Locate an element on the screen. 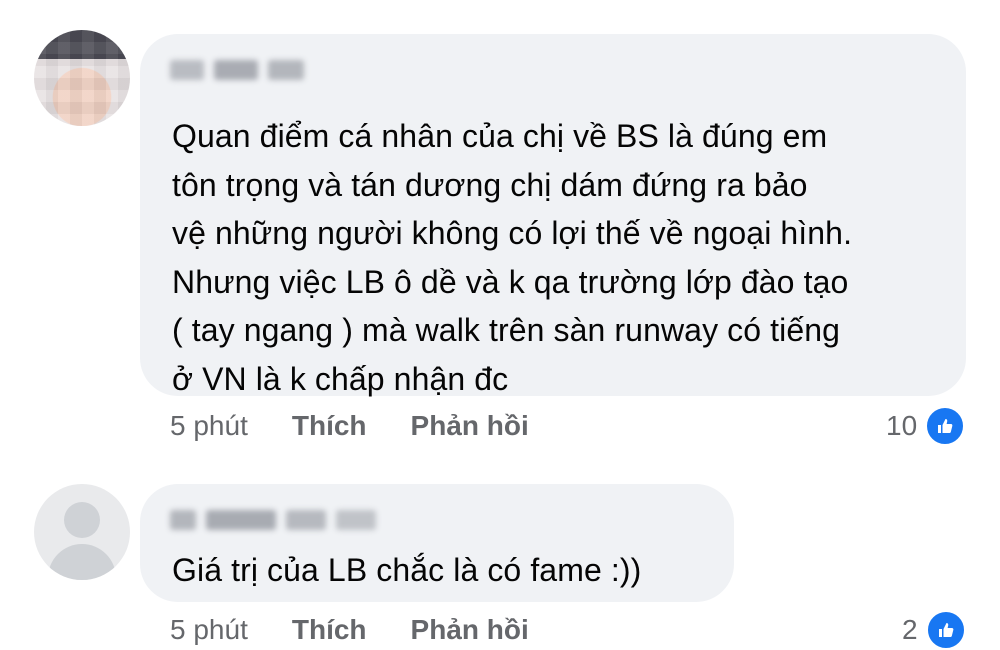 This screenshot has width=1000, height=650. reaction-summary: 2 is located at coordinates (934, 630).